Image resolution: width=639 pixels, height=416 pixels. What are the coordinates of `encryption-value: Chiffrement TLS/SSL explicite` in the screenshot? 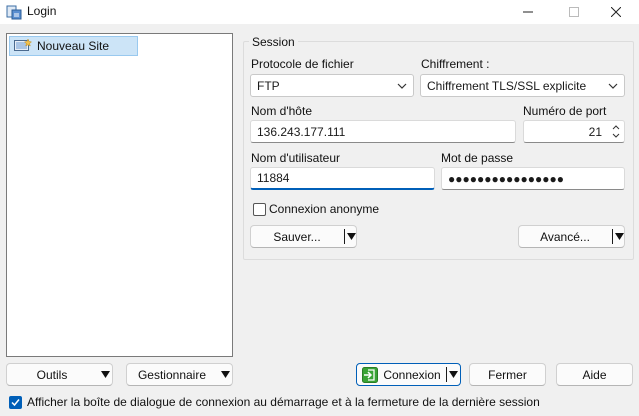 It's located at (507, 85).